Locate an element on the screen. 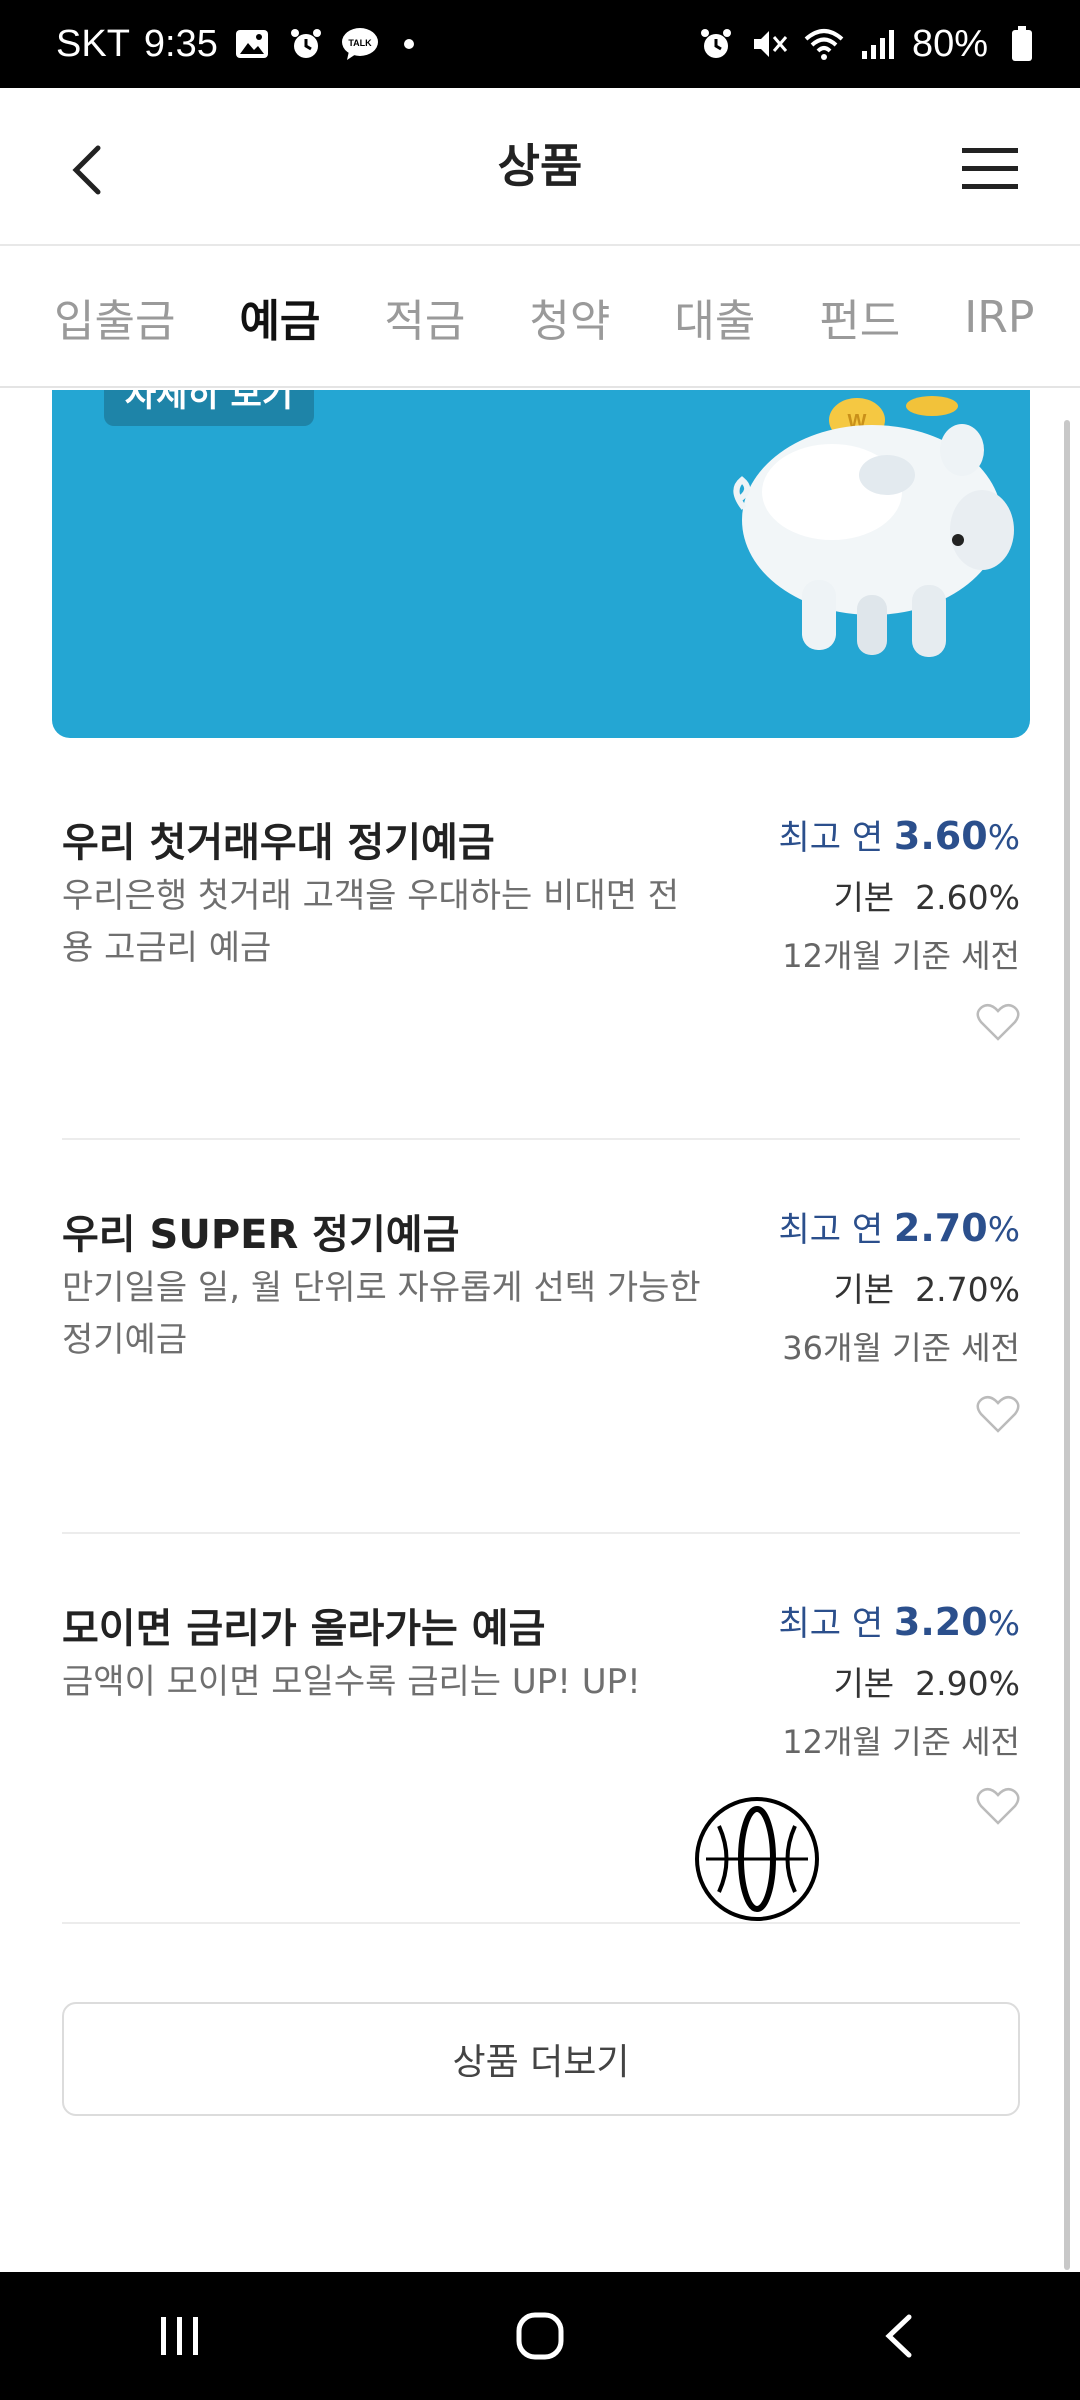 This screenshot has width=1080, height=2400. product-description: 금액이 모이면 모일수록 금리는 UP! UP! is located at coordinates (351, 1682).